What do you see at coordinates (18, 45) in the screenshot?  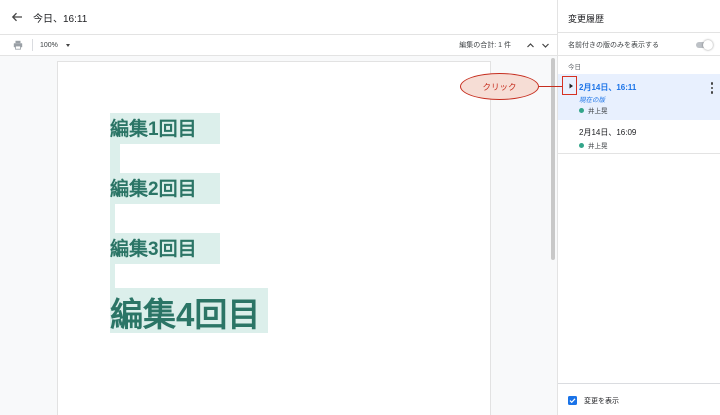 I see `print-icon` at bounding box center [18, 45].